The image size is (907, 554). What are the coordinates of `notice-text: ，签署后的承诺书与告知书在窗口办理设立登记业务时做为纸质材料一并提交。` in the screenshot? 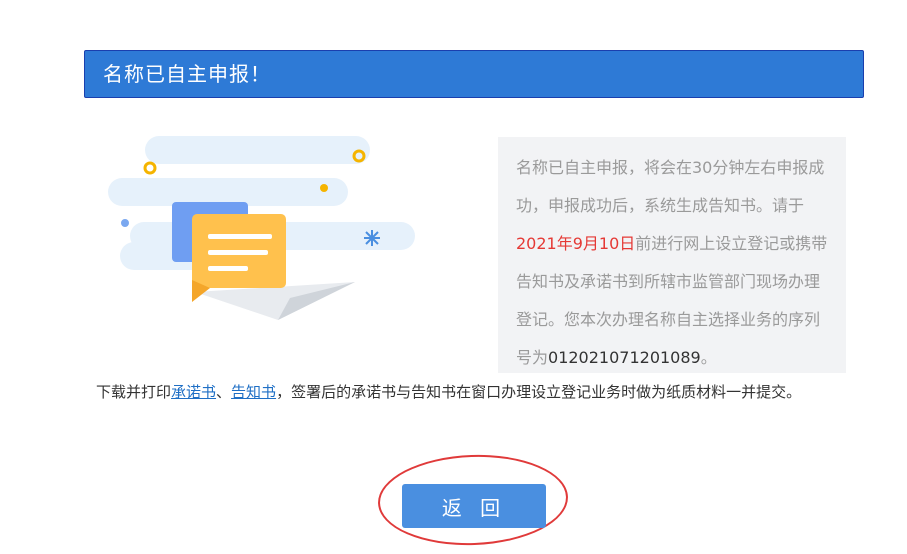 It's located at (539, 392).